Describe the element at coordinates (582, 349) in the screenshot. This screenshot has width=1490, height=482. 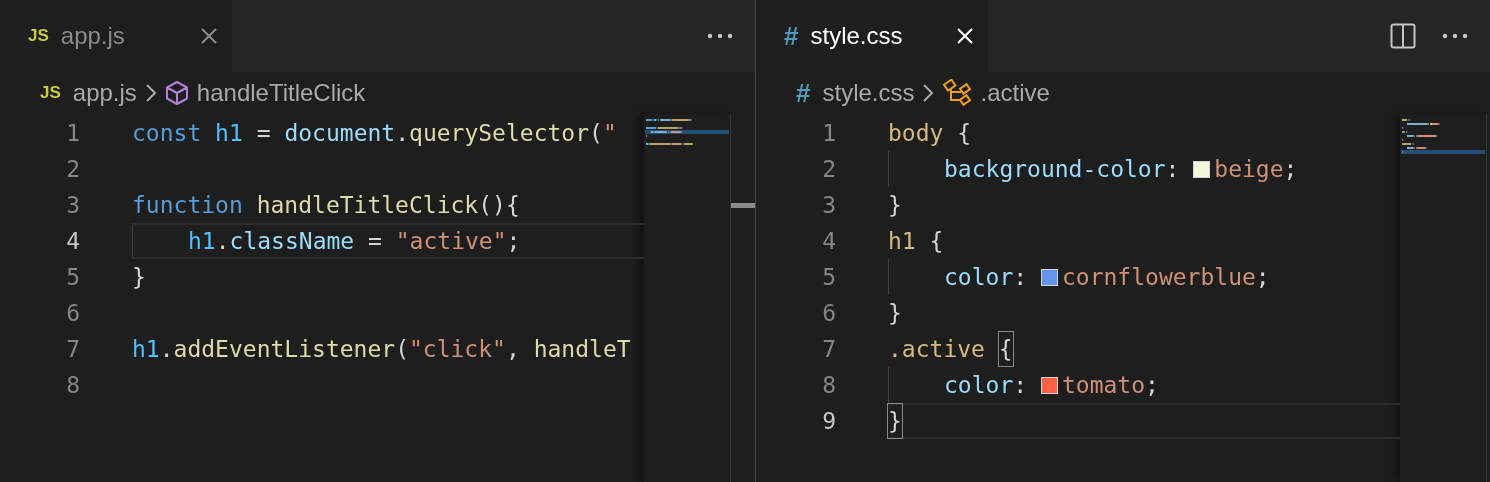
I see `code-token: handleT` at that location.